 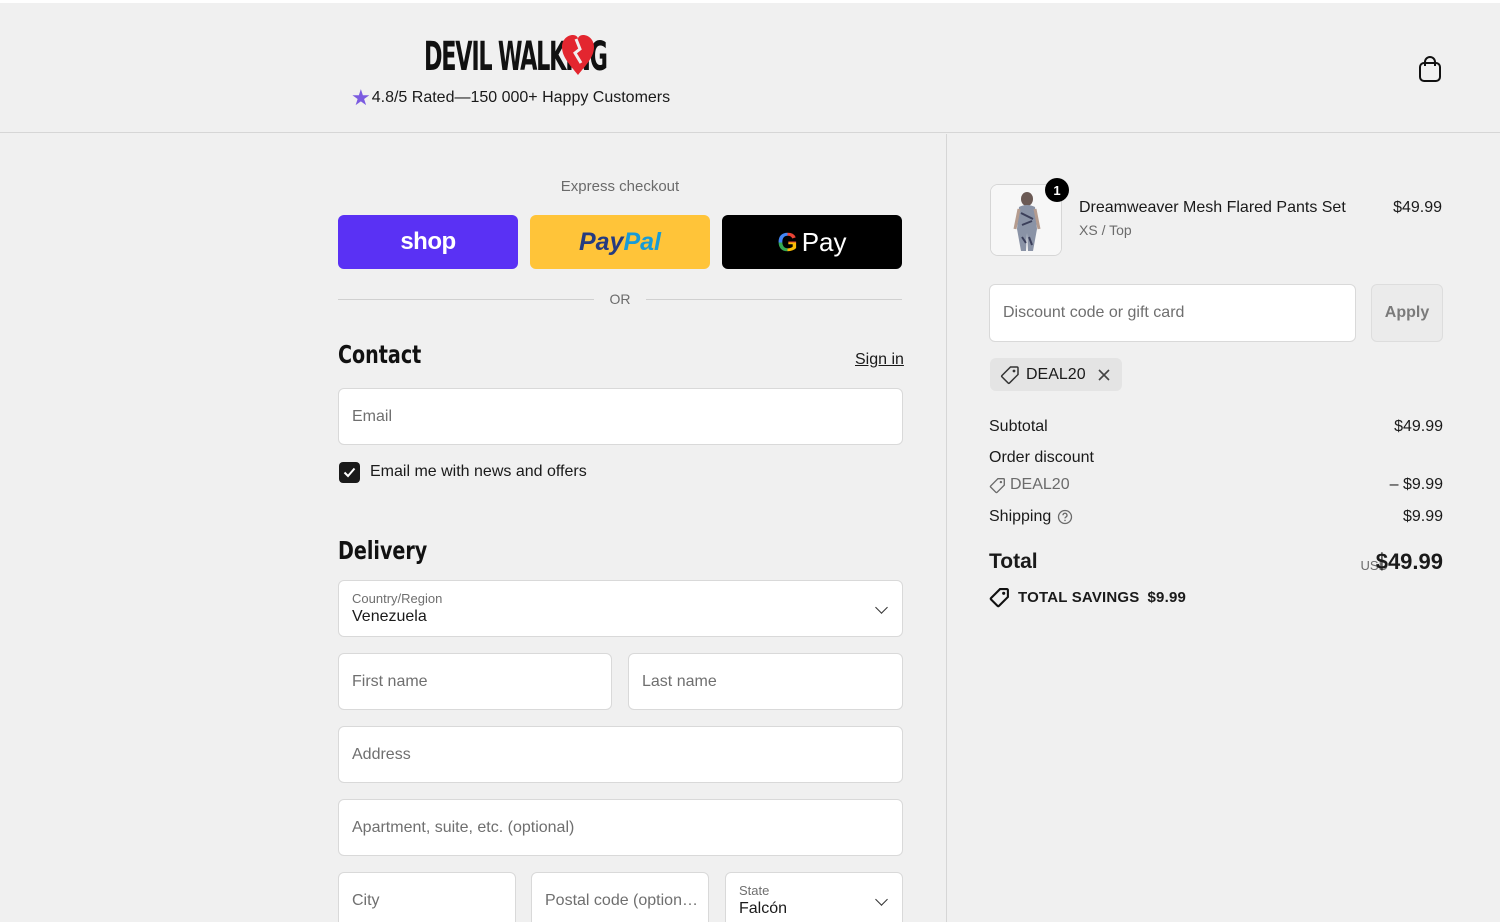 What do you see at coordinates (475, 681) in the screenshot?
I see `first-name-field: First name` at bounding box center [475, 681].